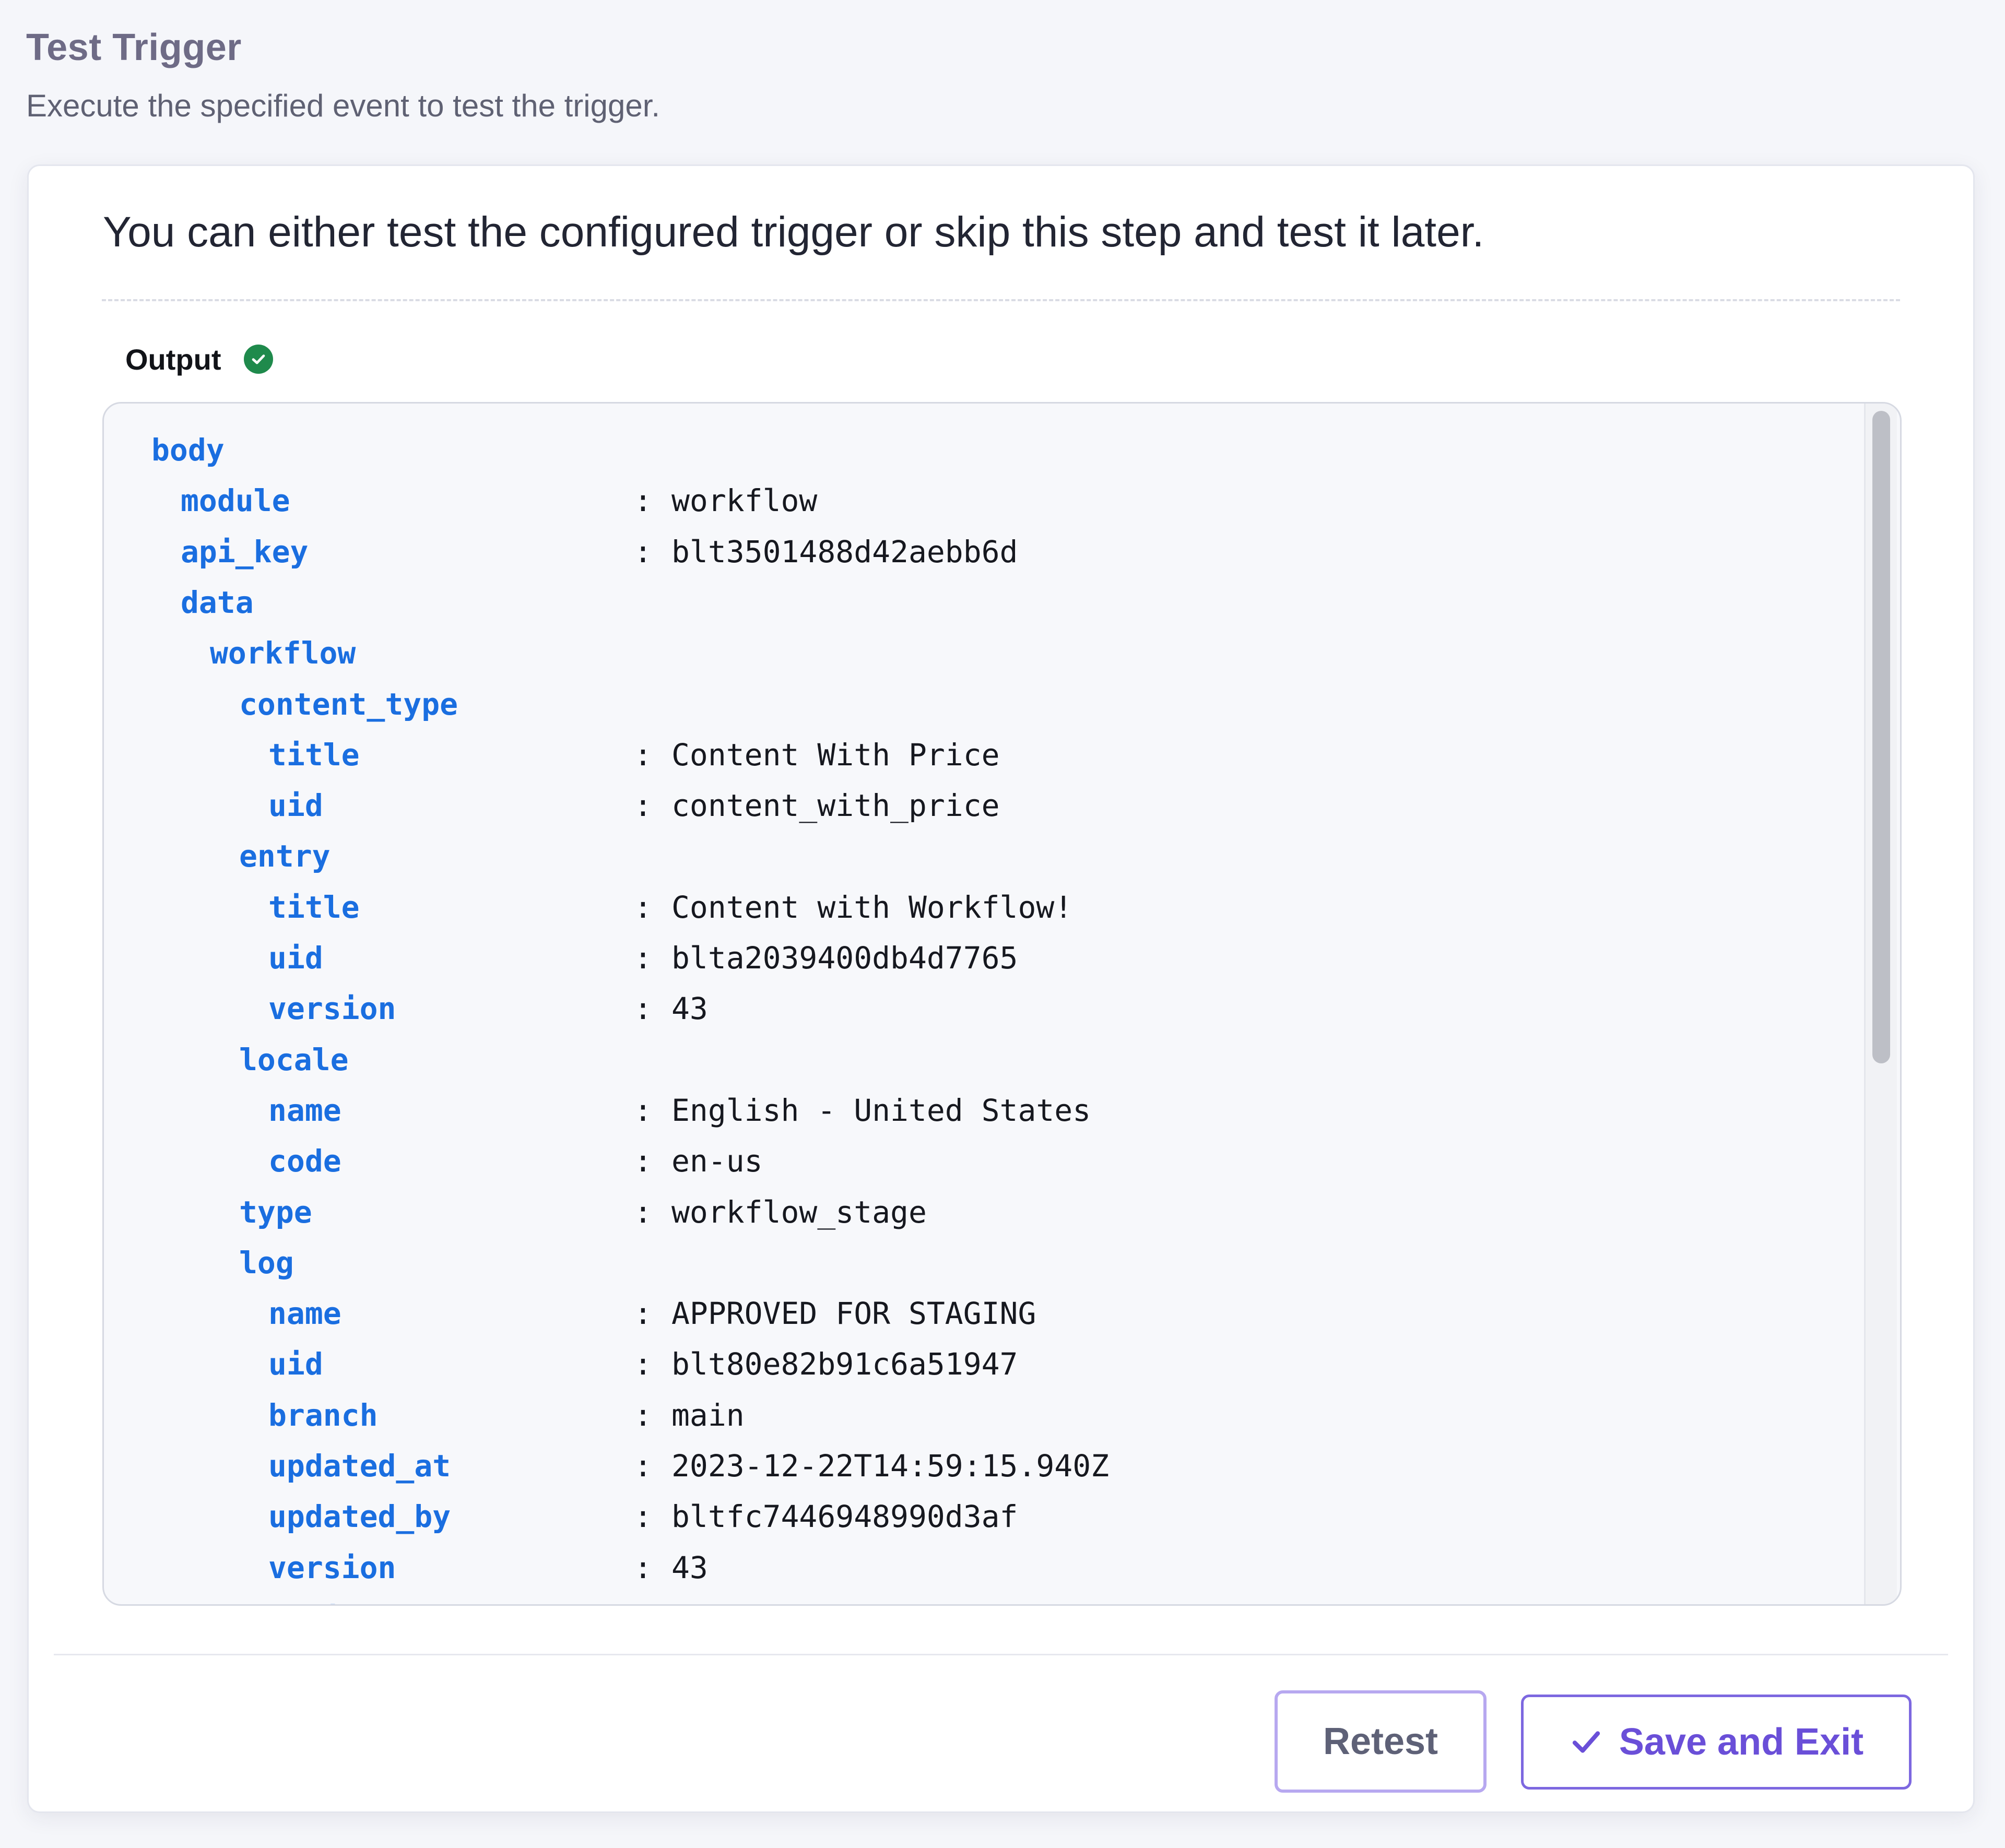  What do you see at coordinates (1001, 300) in the screenshot?
I see `dashed-divider` at bounding box center [1001, 300].